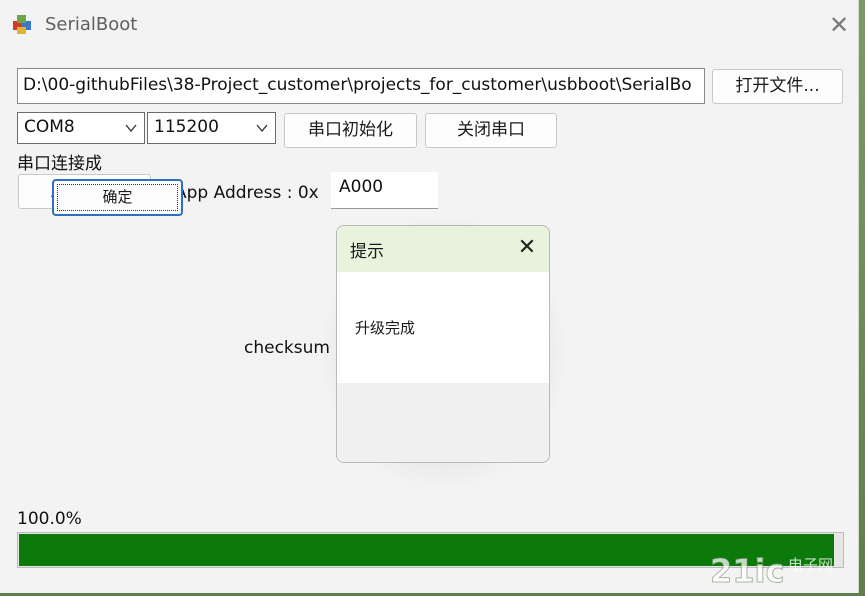  I want to click on dialog-title-bar: 提示 ✕, so click(443, 249).